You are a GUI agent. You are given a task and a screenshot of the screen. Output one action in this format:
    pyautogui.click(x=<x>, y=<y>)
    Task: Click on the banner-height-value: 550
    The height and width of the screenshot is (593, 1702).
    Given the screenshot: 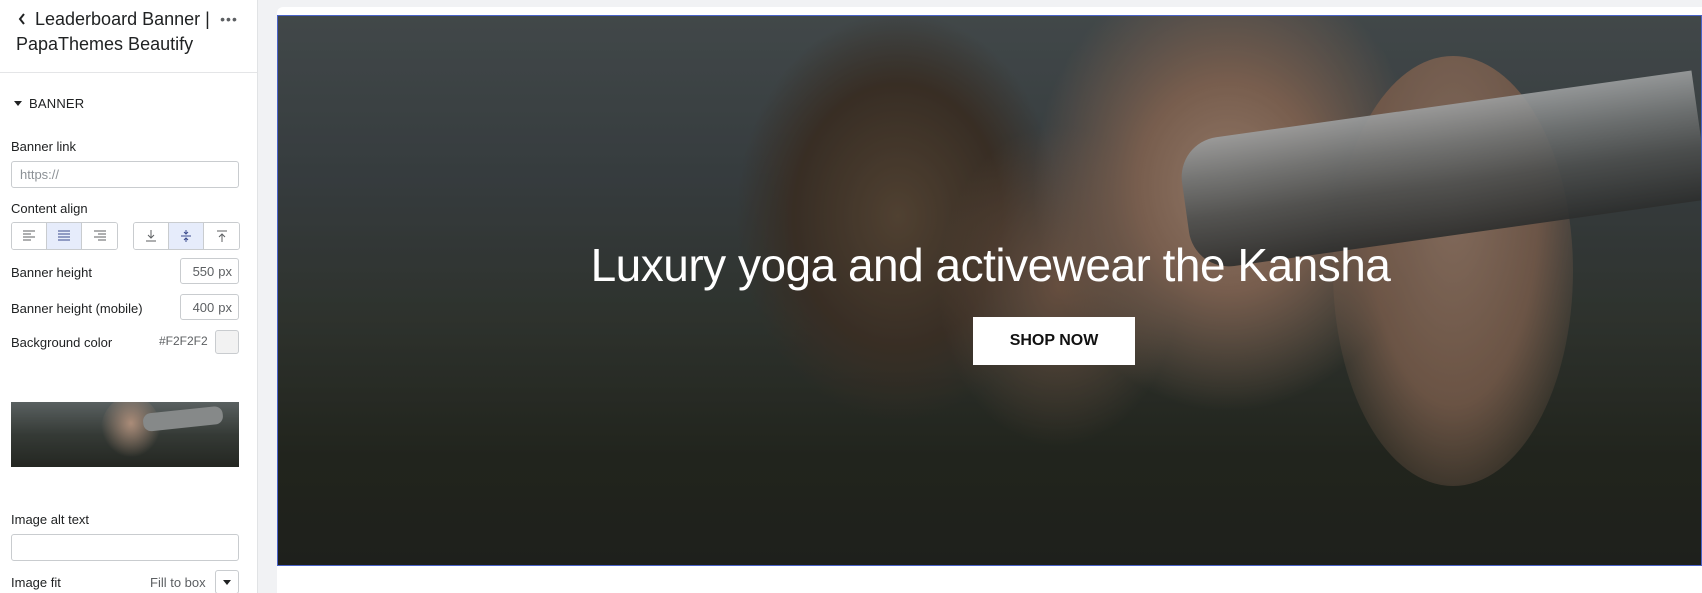 What is the action you would take?
    pyautogui.click(x=203, y=271)
    